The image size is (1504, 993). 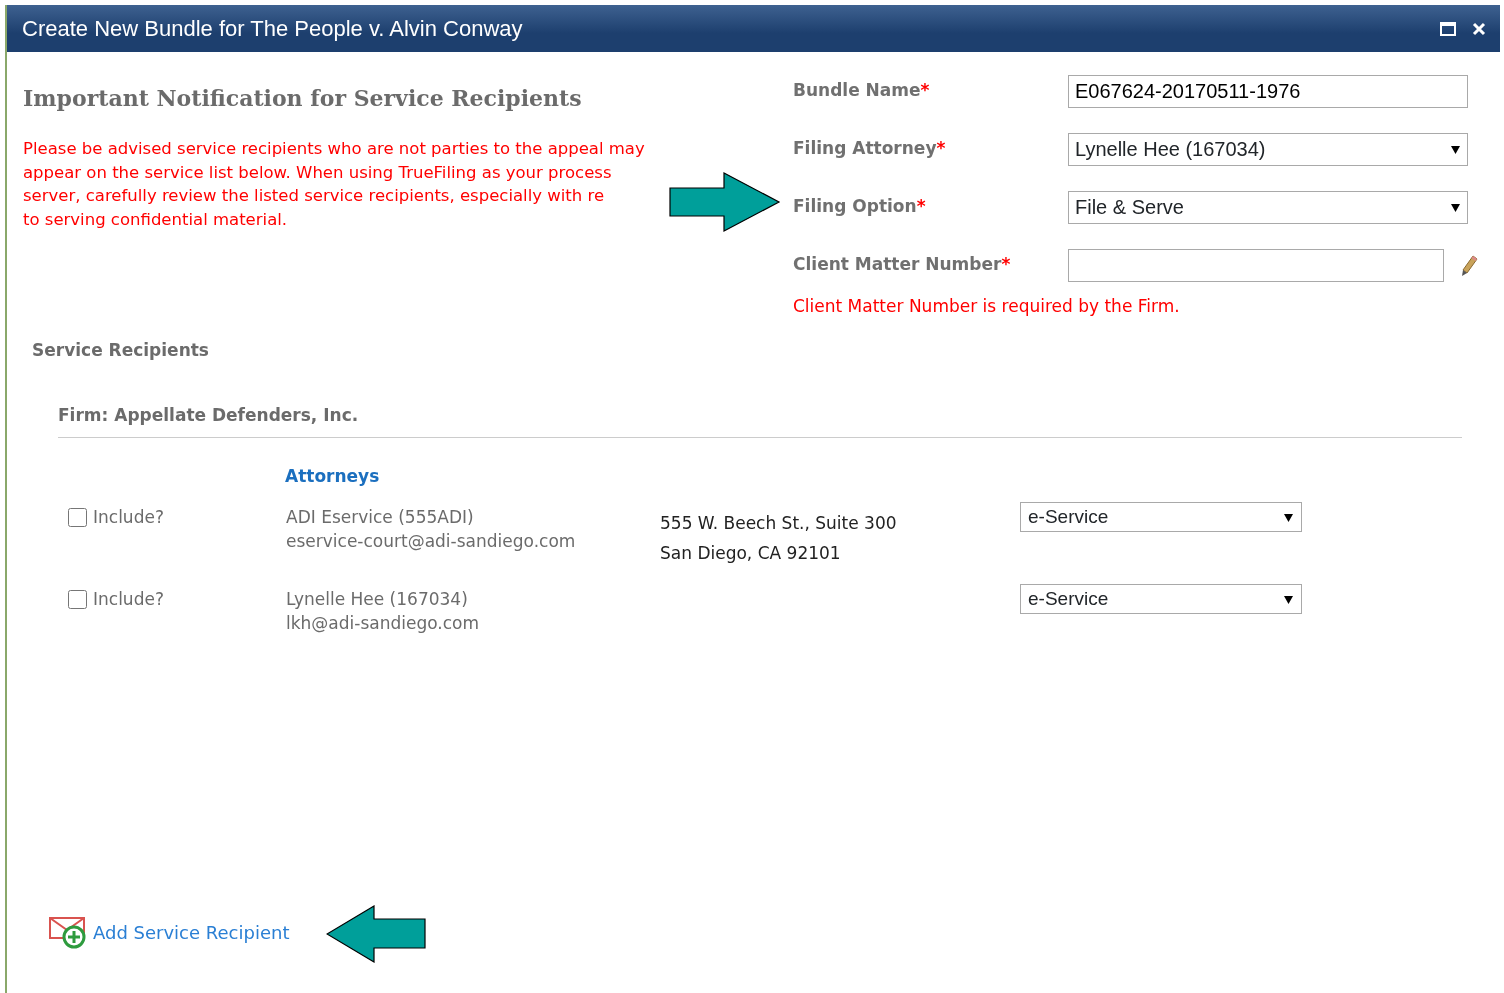 What do you see at coordinates (987, 306) in the screenshot?
I see `error-message: Client Matter Number is required by the Firm.` at bounding box center [987, 306].